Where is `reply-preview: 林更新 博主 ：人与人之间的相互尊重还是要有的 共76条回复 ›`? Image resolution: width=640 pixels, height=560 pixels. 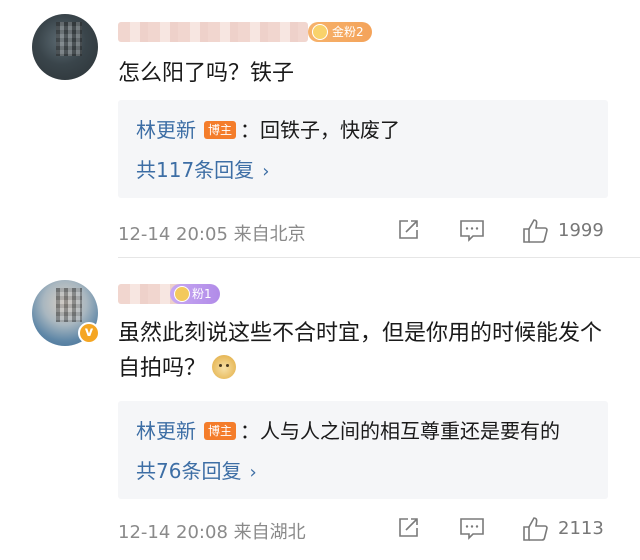 reply-preview: 林更新 博主 ：人与人之间的相互尊重还是要有的 共76条回复 › is located at coordinates (363, 450).